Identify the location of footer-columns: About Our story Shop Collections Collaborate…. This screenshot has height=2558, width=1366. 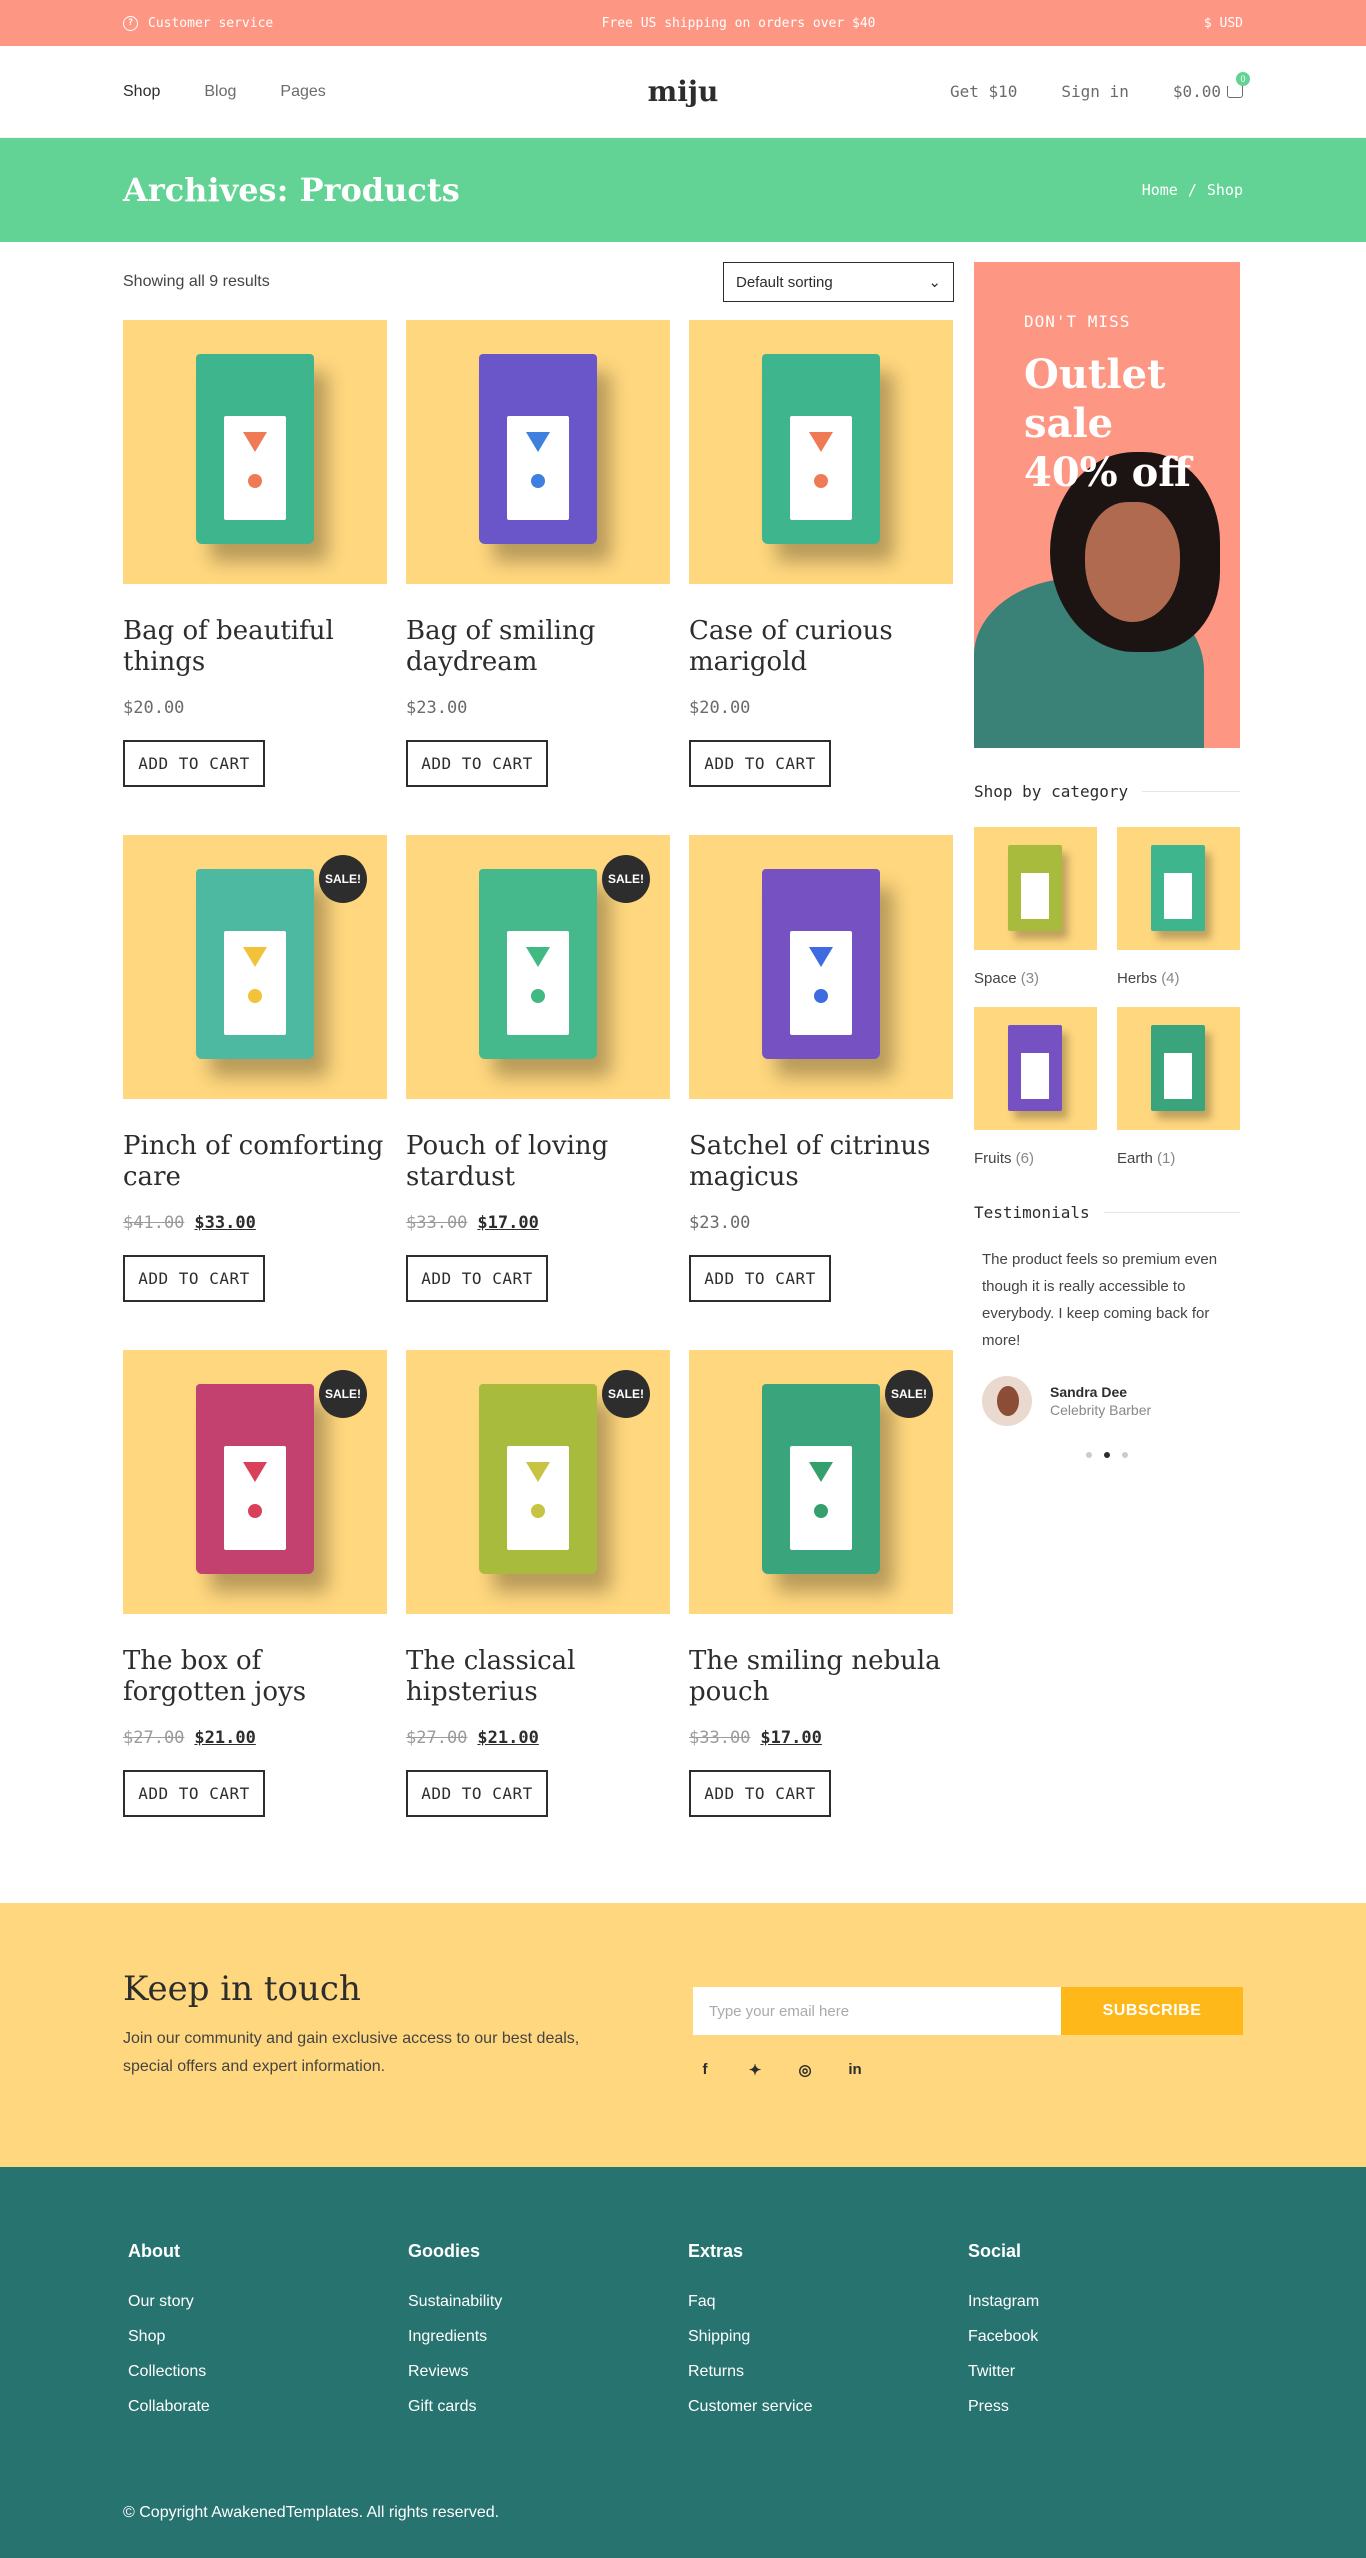
(683, 2295).